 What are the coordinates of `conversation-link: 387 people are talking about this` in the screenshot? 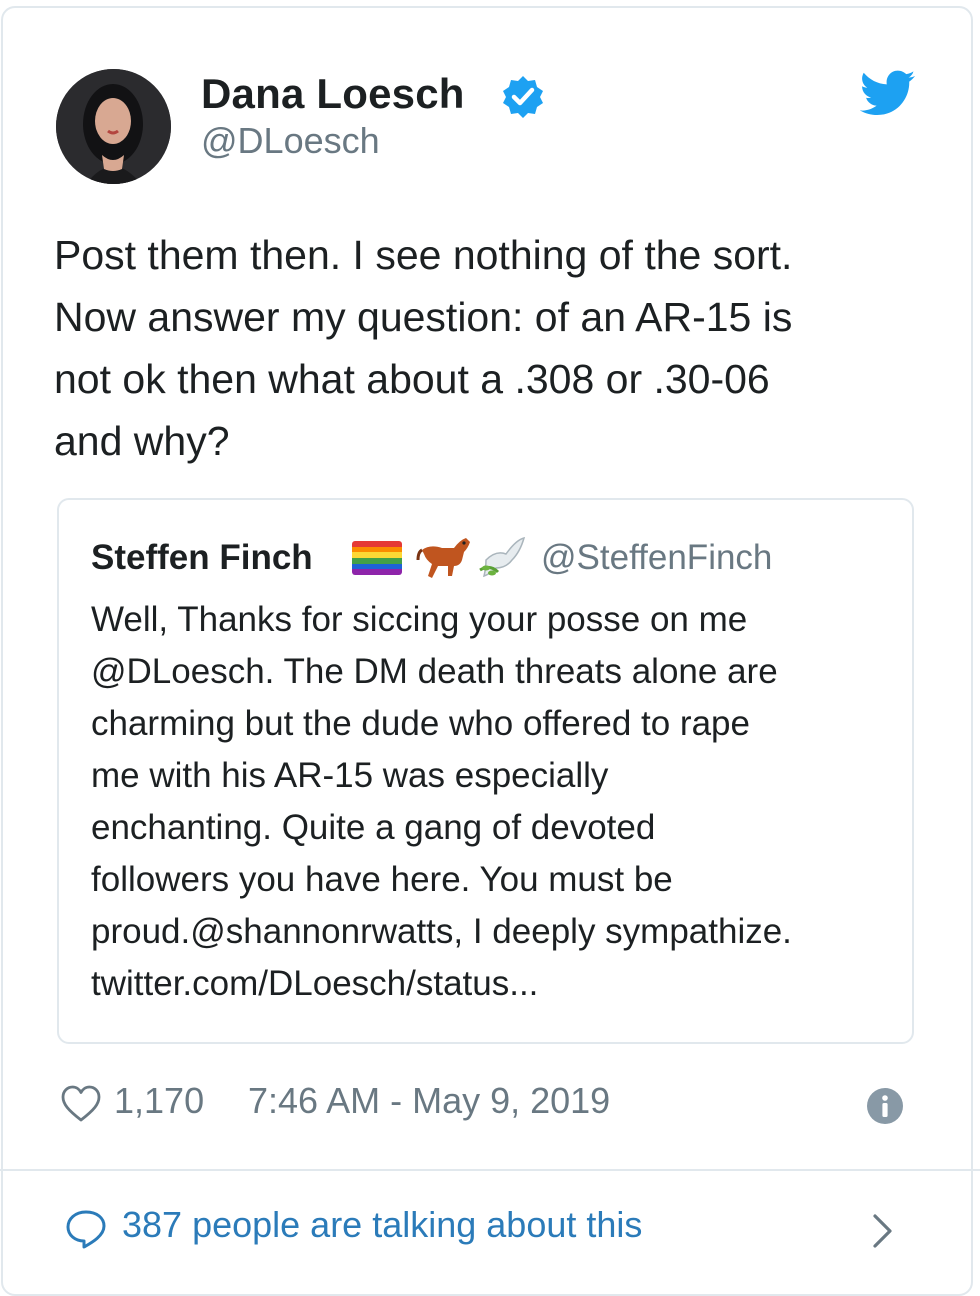 It's located at (494, 1231).